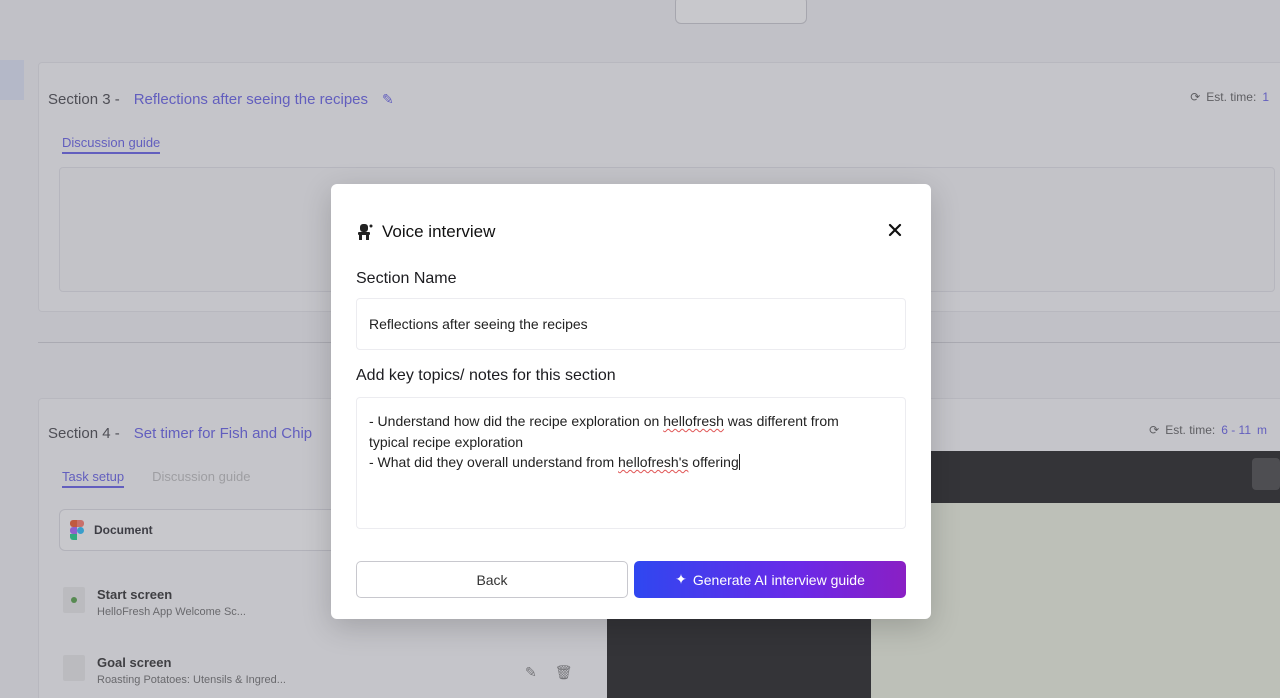 This screenshot has width=1280, height=698. I want to click on back-button: Back, so click(492, 579).